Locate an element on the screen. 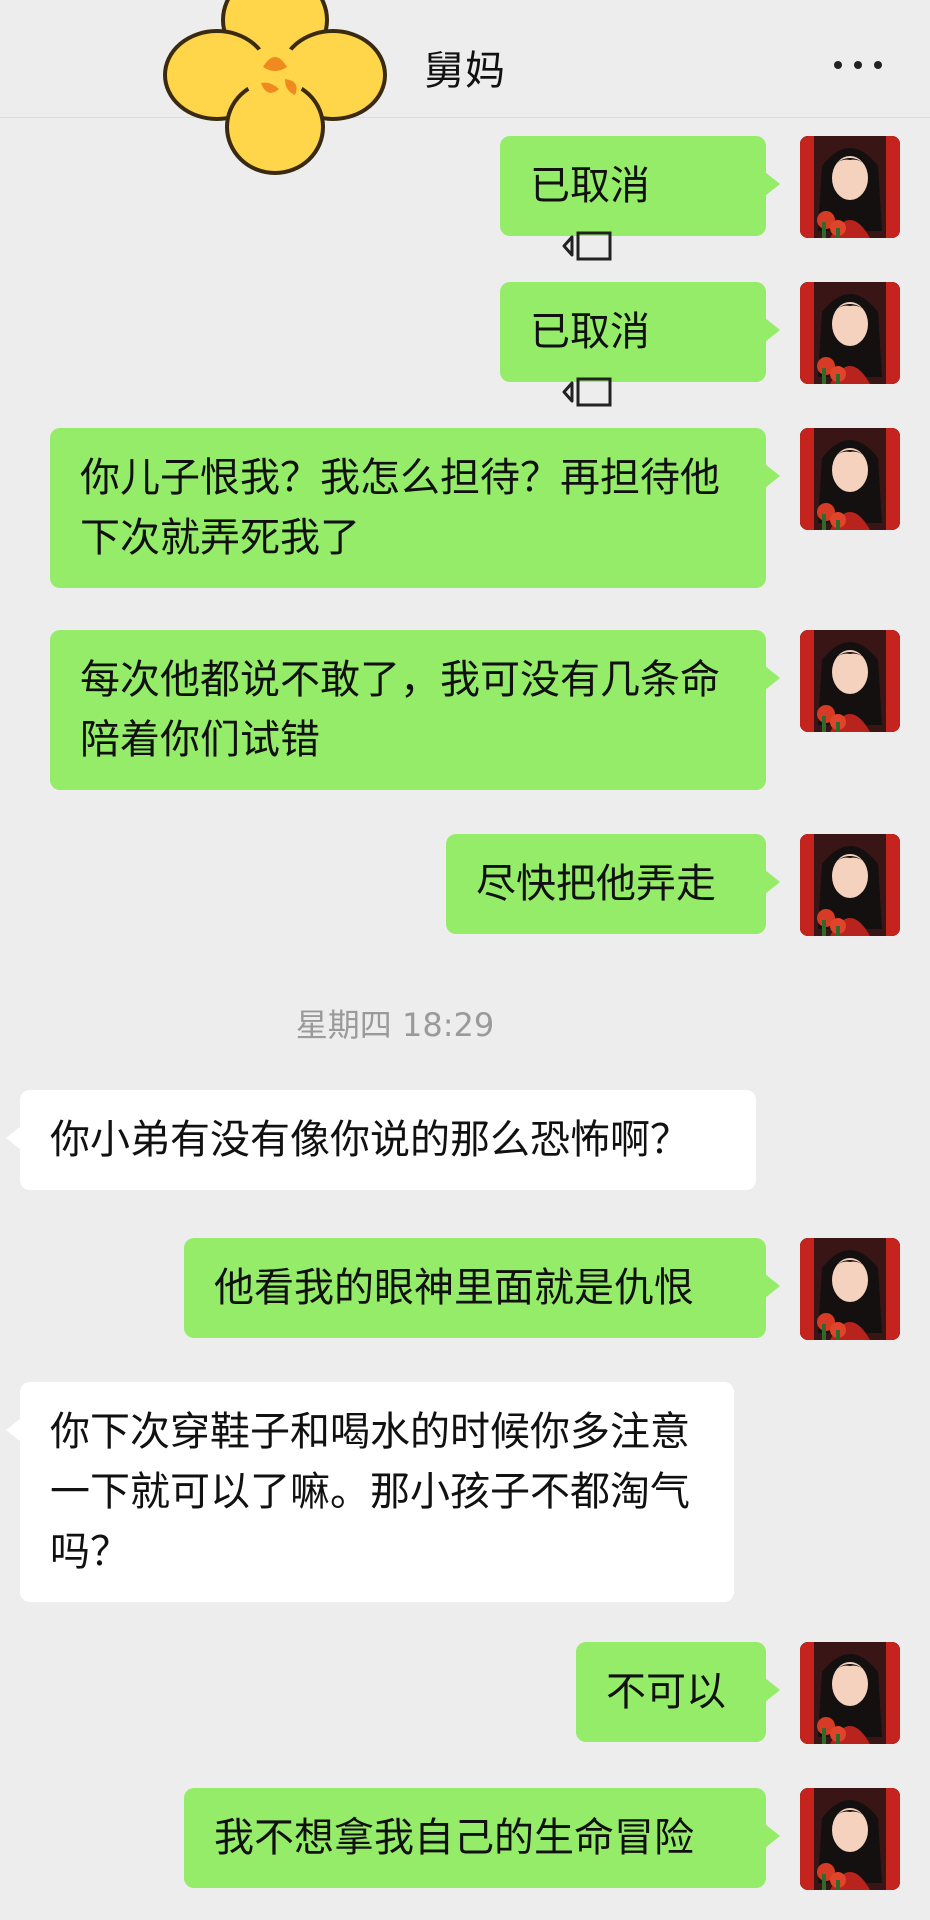 This screenshot has height=1920, width=930. message-bubble-other: 你小弟有没有像你说的那么恐怖啊？ is located at coordinates (381, 1140).